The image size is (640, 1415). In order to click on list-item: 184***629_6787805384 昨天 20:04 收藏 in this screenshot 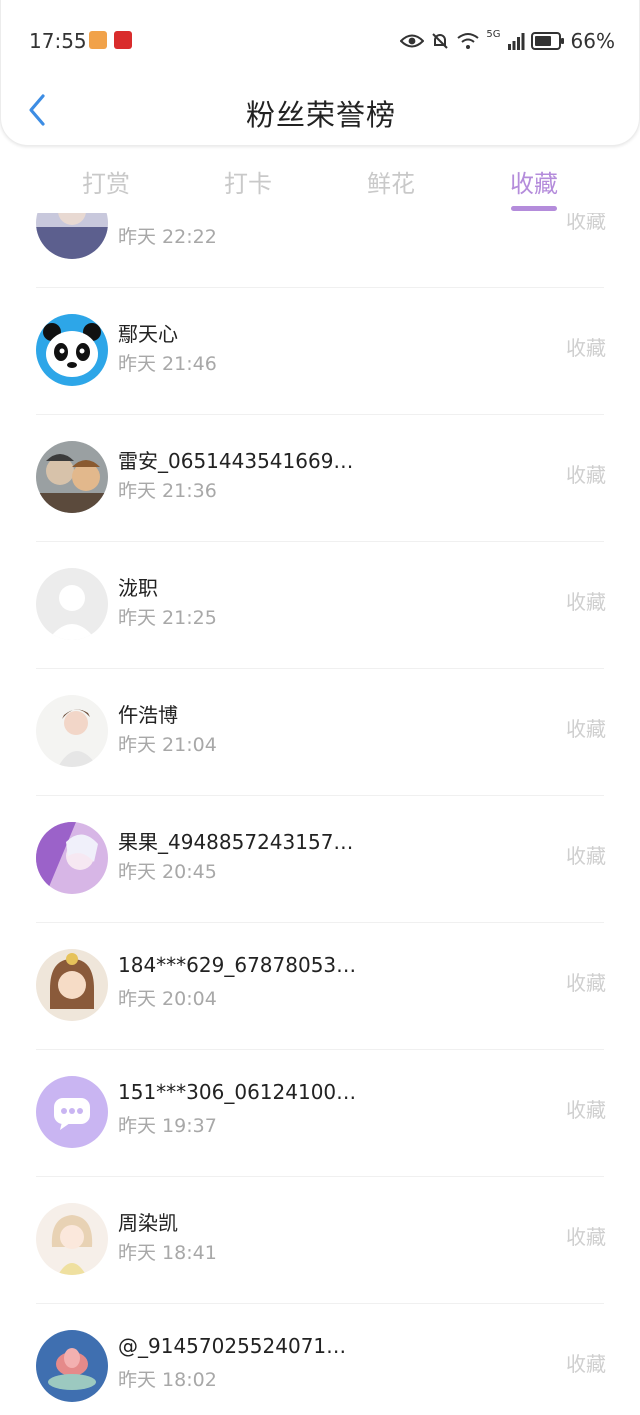, I will do `click(320, 986)`.